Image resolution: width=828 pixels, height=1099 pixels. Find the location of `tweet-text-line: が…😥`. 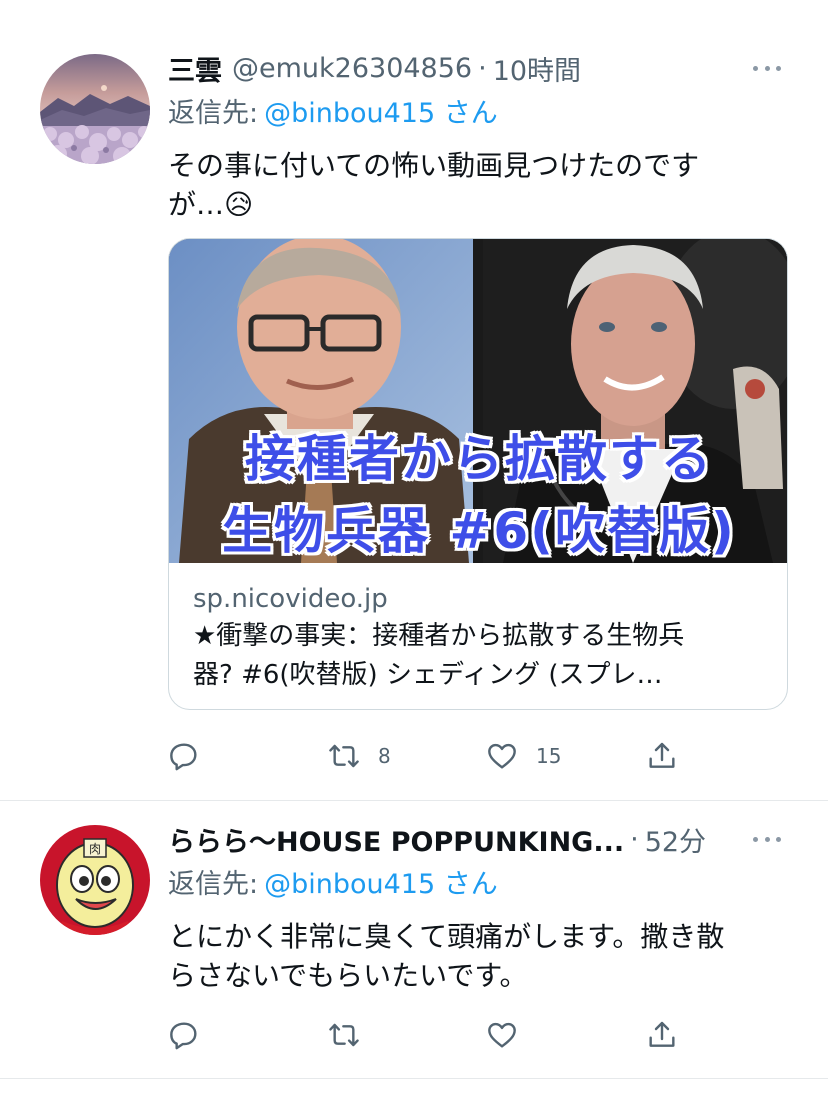

tweet-text-line: が…😥 is located at coordinates (211, 204).